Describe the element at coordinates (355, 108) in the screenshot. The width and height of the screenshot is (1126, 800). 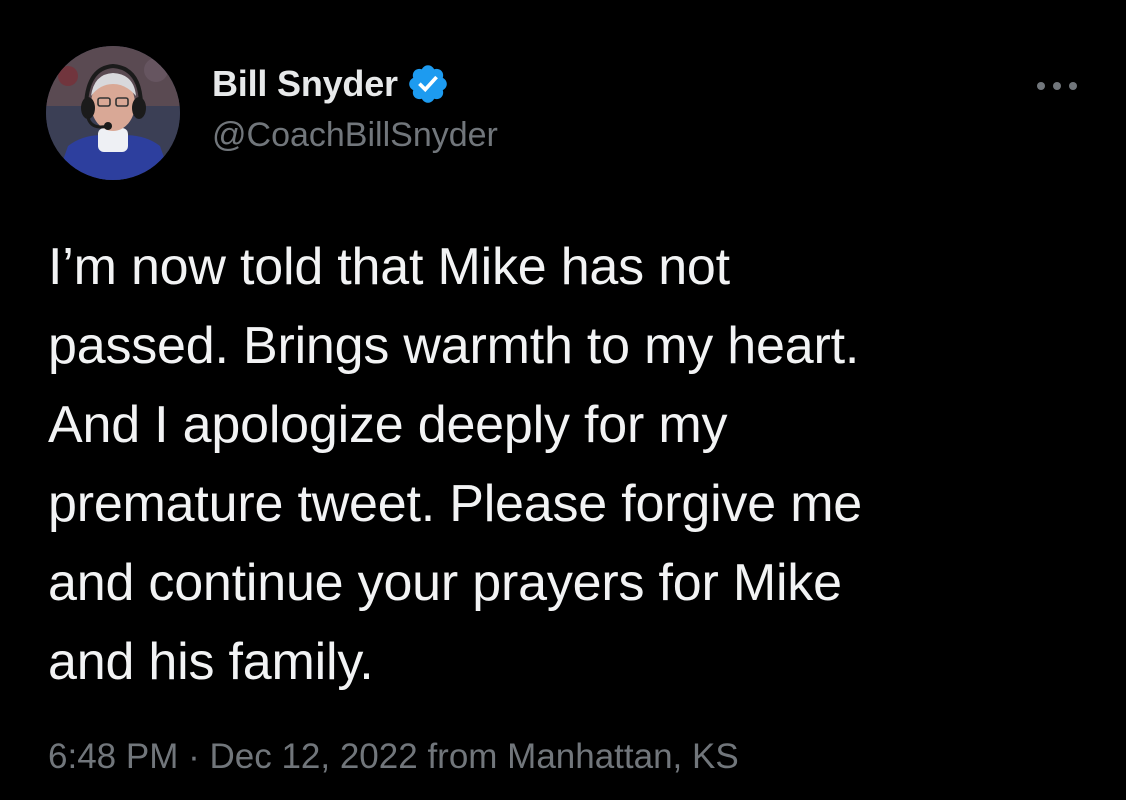
I see `author-names: Bill Snyder @CoachBillSnyder` at that location.